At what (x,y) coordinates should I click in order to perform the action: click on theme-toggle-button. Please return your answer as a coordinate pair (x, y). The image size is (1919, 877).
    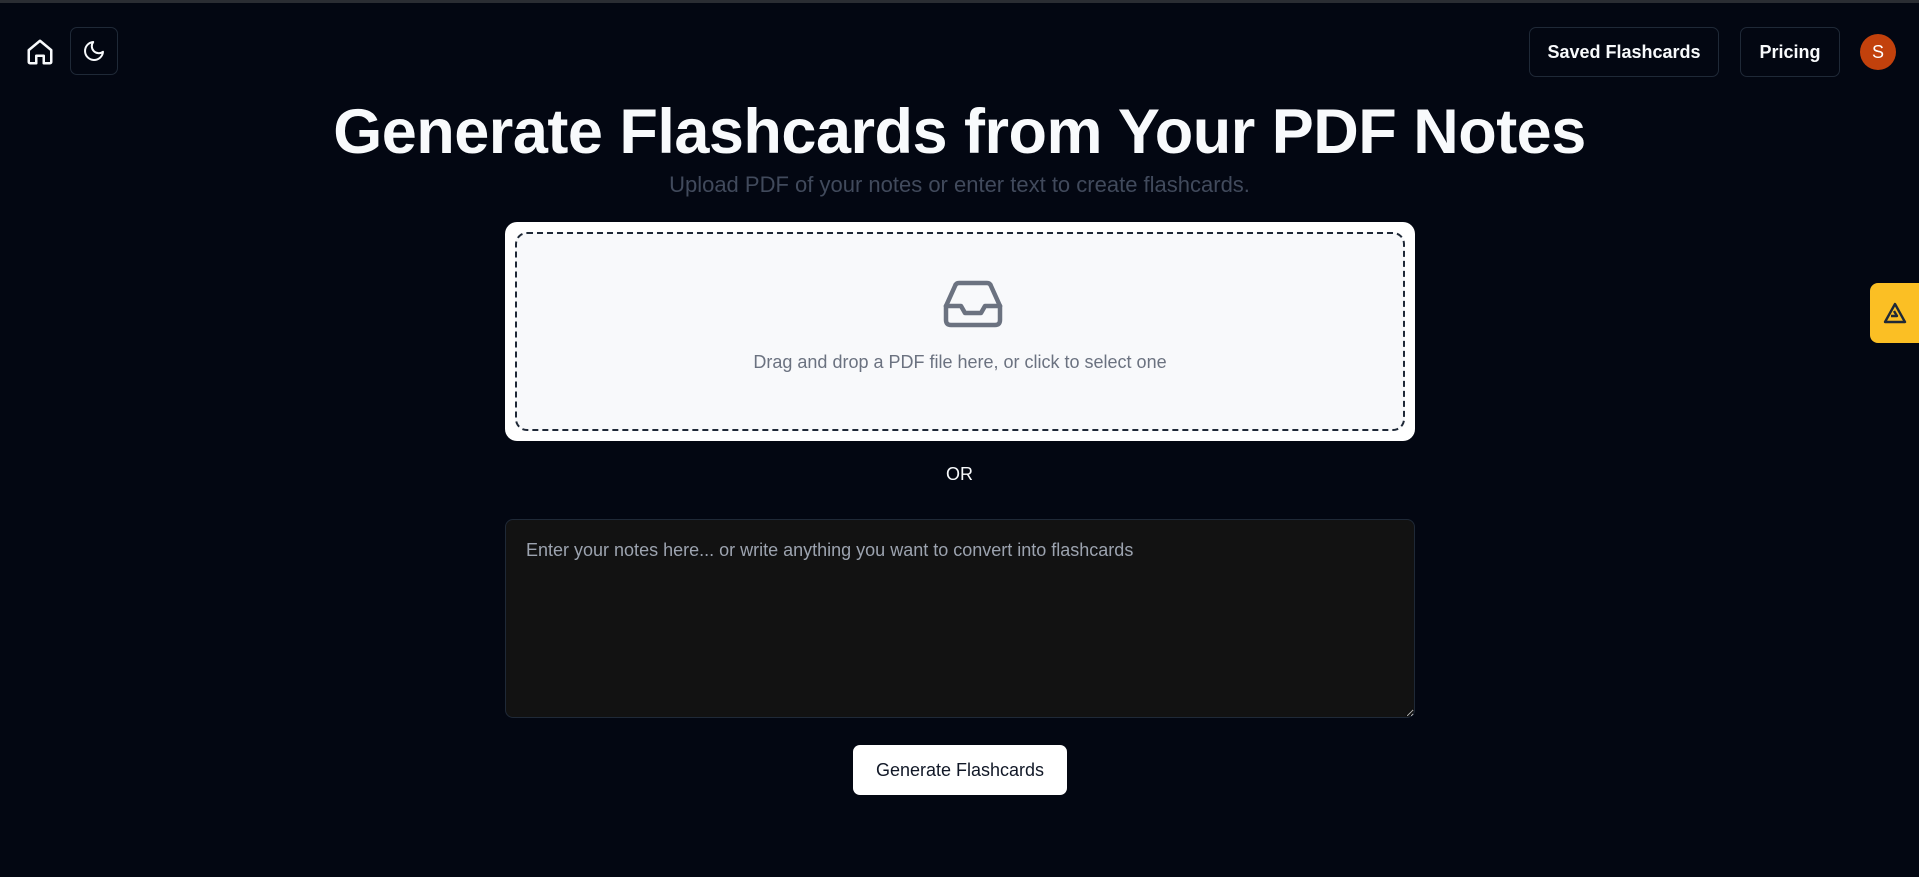
    Looking at the image, I should click on (94, 51).